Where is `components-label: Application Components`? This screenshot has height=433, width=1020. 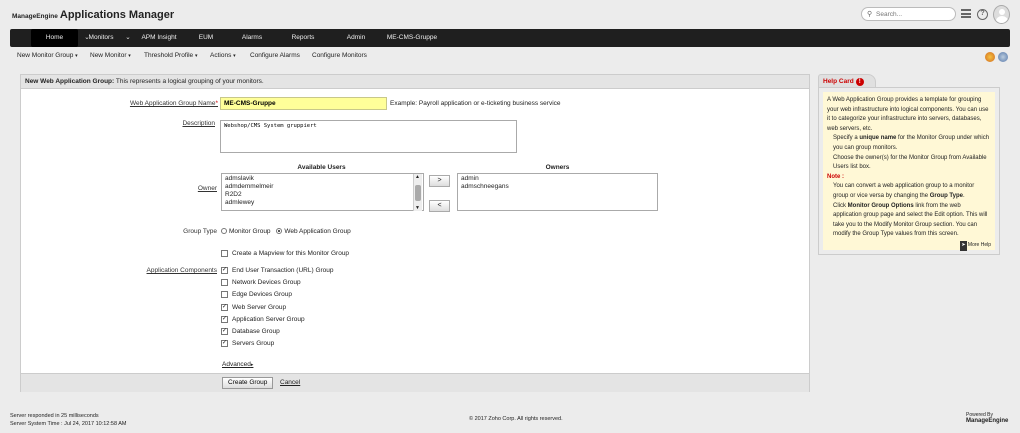
components-label: Application Components is located at coordinates (181, 270).